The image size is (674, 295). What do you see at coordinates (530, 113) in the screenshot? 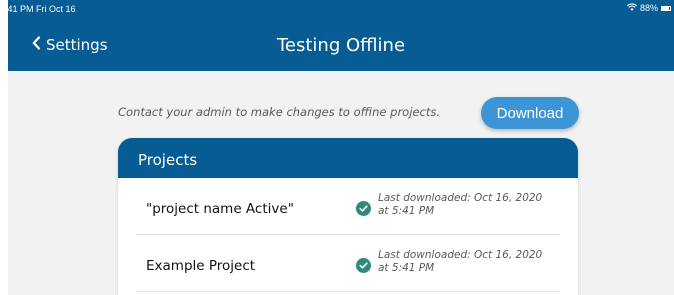
I see `download-button: Download` at bounding box center [530, 113].